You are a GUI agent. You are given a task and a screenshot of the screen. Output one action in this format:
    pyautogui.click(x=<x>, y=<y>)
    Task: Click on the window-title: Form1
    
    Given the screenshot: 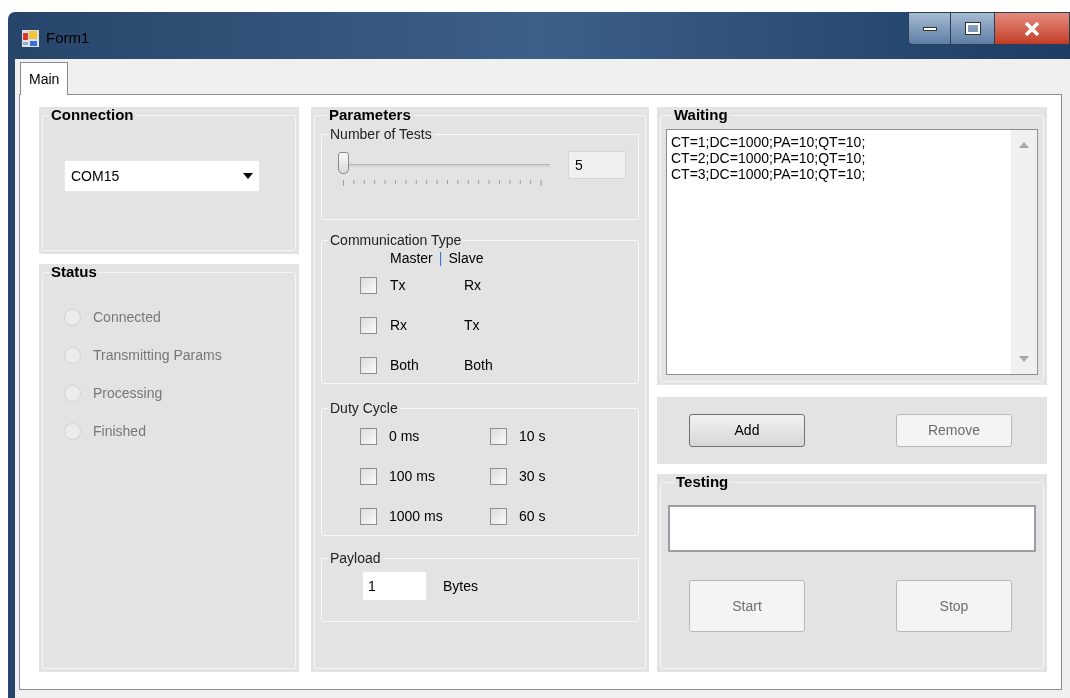 What is the action you would take?
    pyautogui.click(x=68, y=38)
    